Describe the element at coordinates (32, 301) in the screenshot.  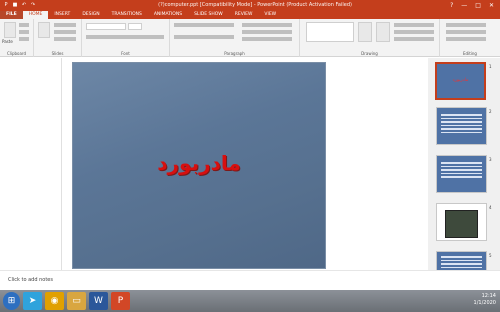
I see `telegram-icon: ➤` at that location.